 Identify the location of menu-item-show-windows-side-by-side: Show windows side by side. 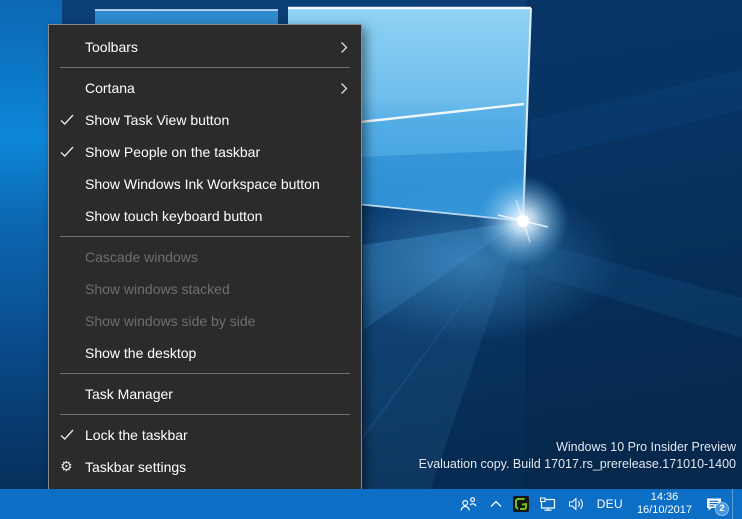
(205, 321).